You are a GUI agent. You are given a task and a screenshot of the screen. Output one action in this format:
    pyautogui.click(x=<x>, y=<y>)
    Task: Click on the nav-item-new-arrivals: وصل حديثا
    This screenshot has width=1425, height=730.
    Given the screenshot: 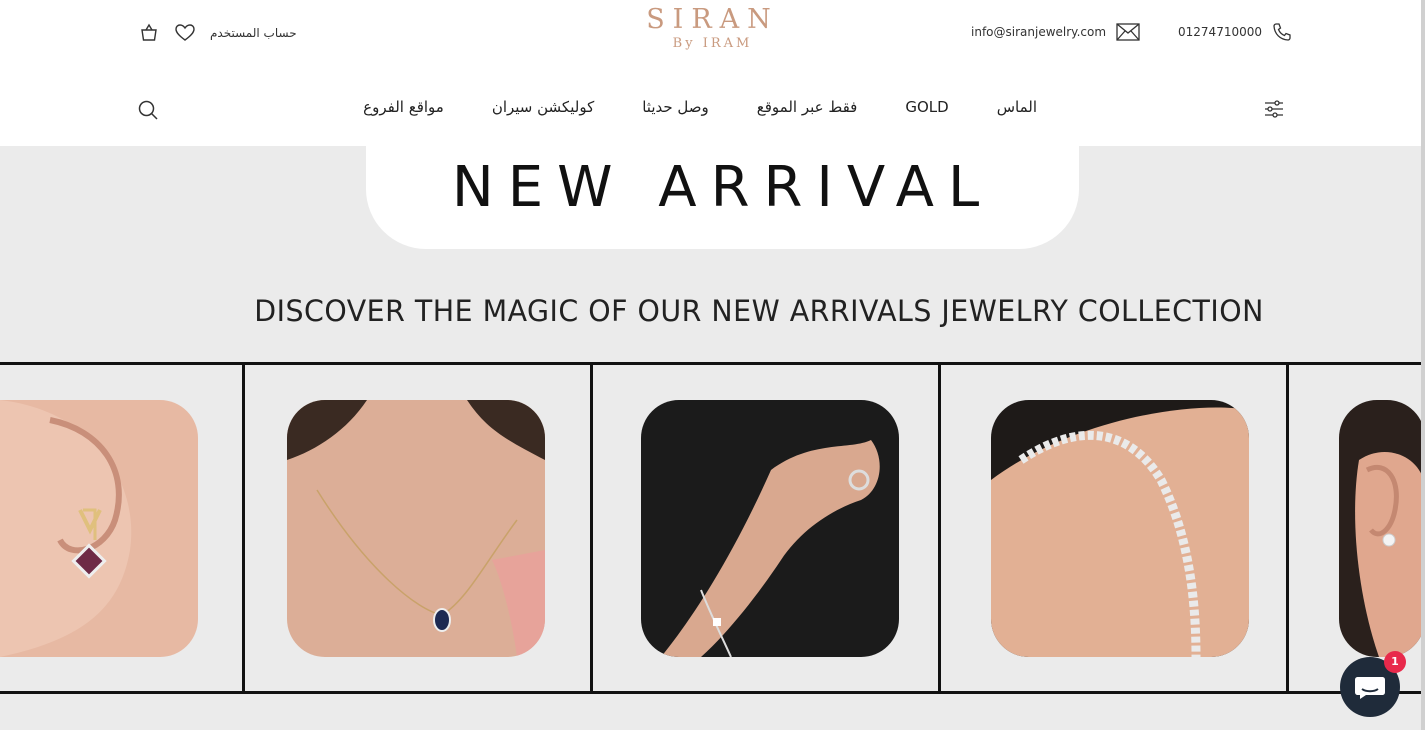 What is the action you would take?
    pyautogui.click(x=675, y=107)
    